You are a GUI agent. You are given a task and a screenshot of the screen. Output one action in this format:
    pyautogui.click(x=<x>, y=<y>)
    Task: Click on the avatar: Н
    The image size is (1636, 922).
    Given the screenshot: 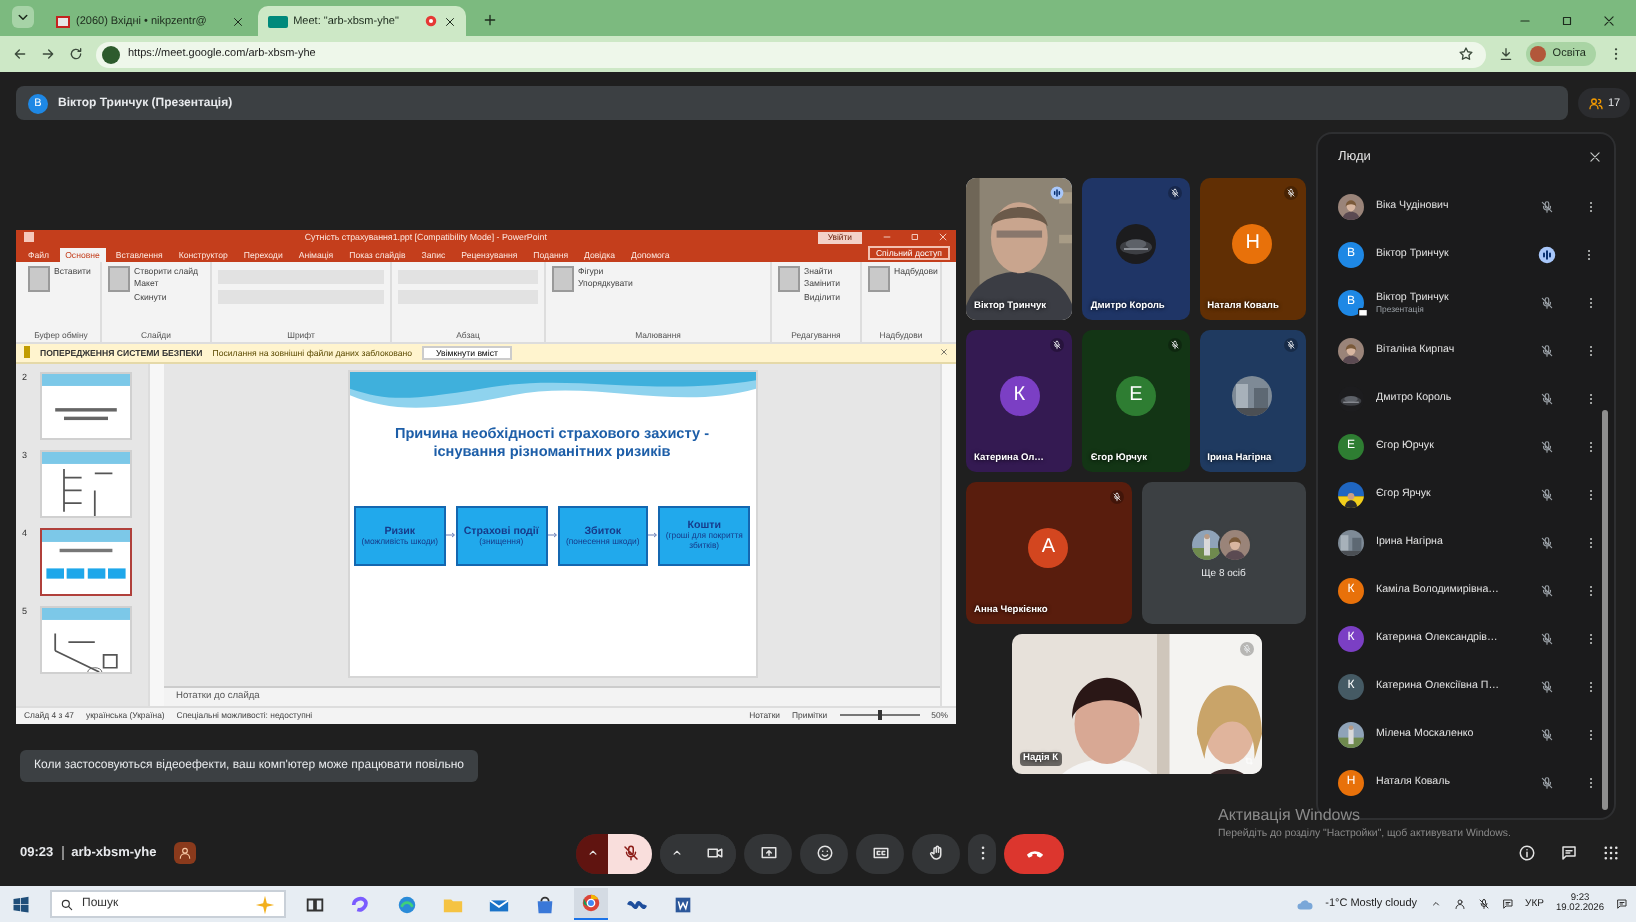 What is the action you would take?
    pyautogui.click(x=1252, y=243)
    